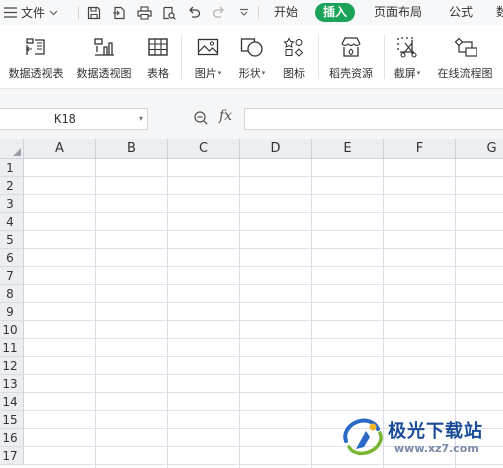 This screenshot has width=503, height=468. Describe the element at coordinates (496, 12) in the screenshot. I see `tab-data-partial: 数` at that location.